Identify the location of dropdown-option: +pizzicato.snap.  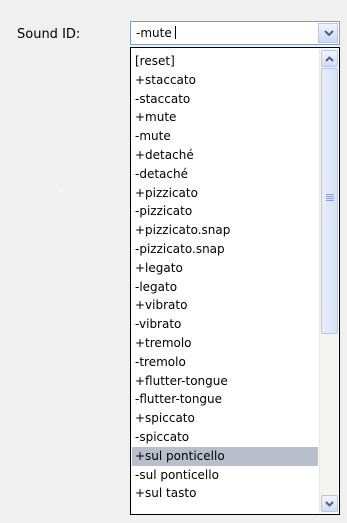
(225, 230).